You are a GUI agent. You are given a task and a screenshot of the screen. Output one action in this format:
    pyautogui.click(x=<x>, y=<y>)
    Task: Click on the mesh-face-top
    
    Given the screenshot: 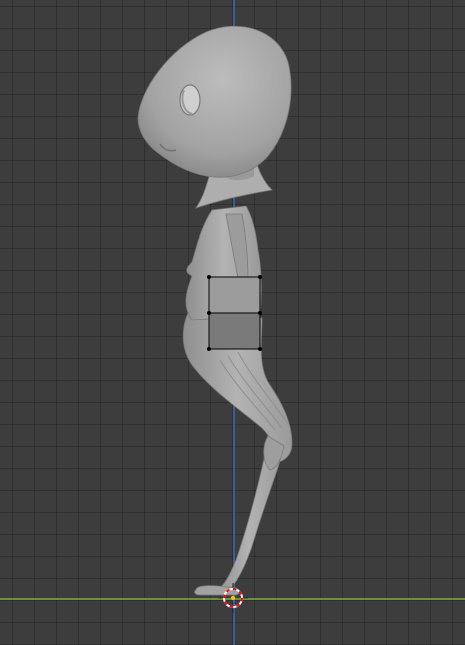 What is the action you would take?
    pyautogui.click(x=234, y=295)
    